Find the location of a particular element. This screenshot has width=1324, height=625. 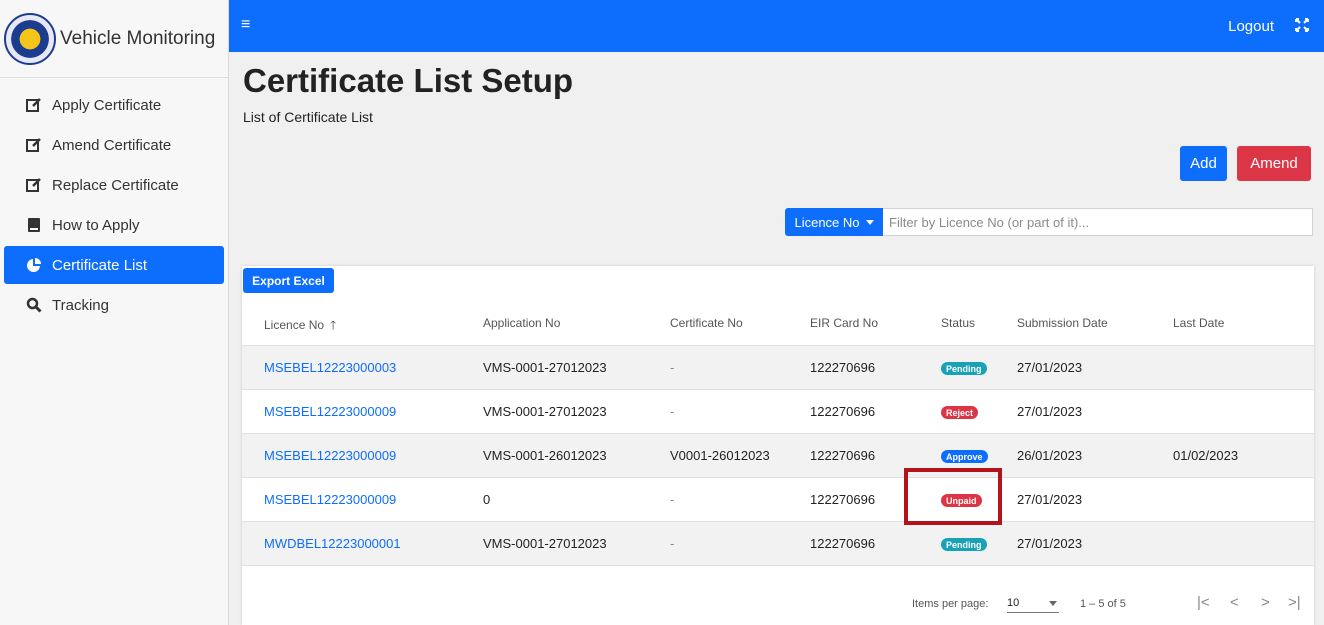

sidebar-item-how-to-apply: How to Apply is located at coordinates (114, 225).